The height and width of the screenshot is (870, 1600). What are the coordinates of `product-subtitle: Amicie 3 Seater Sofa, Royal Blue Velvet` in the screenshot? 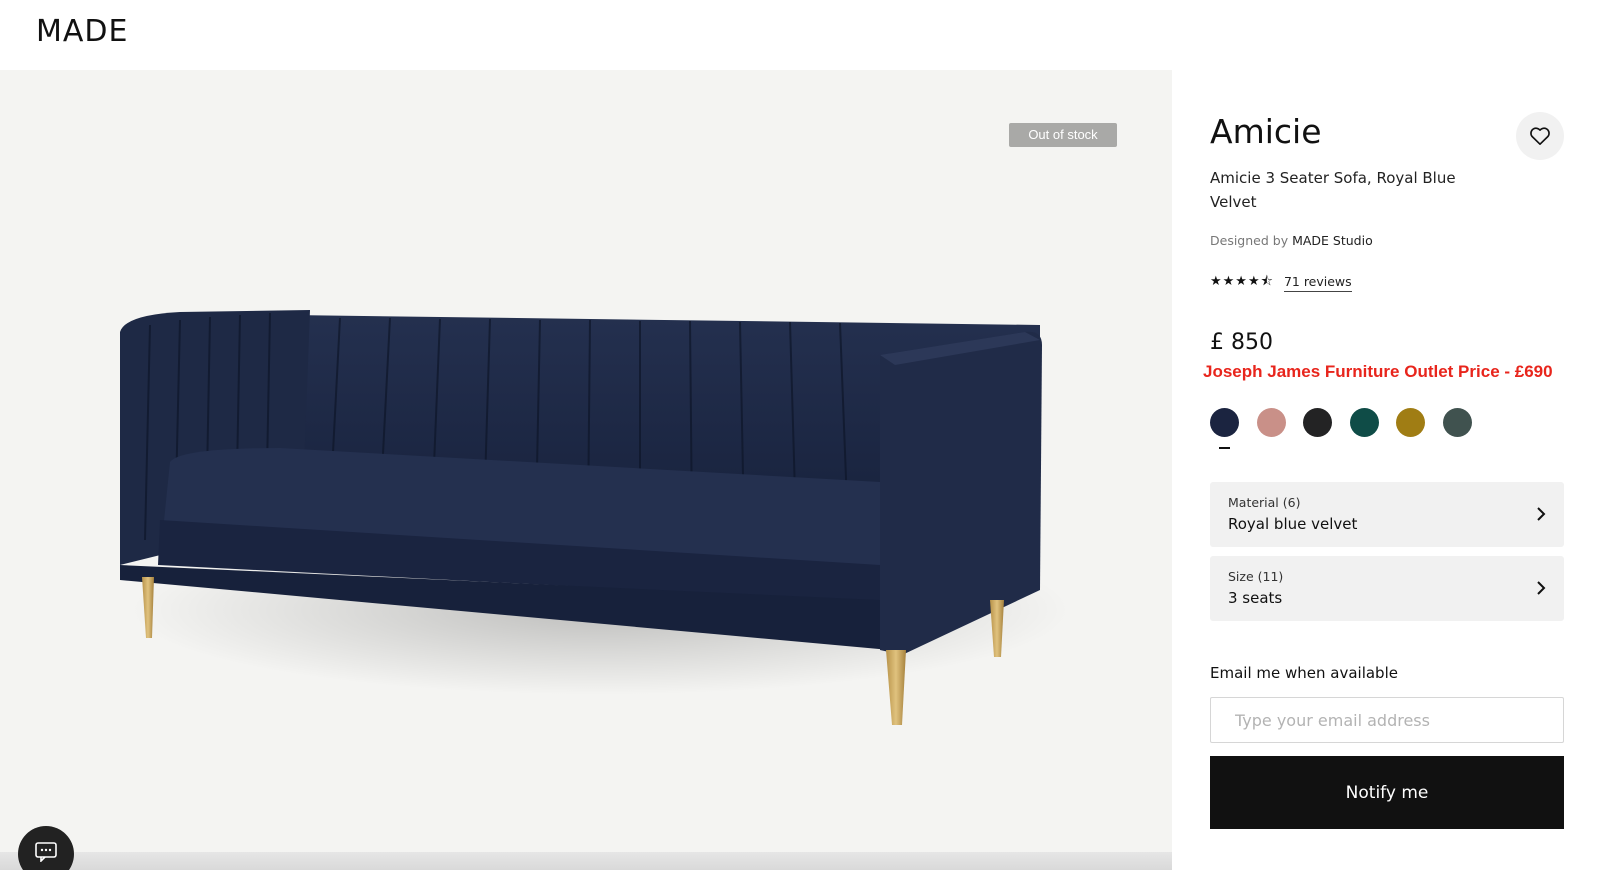 It's located at (1333, 190).